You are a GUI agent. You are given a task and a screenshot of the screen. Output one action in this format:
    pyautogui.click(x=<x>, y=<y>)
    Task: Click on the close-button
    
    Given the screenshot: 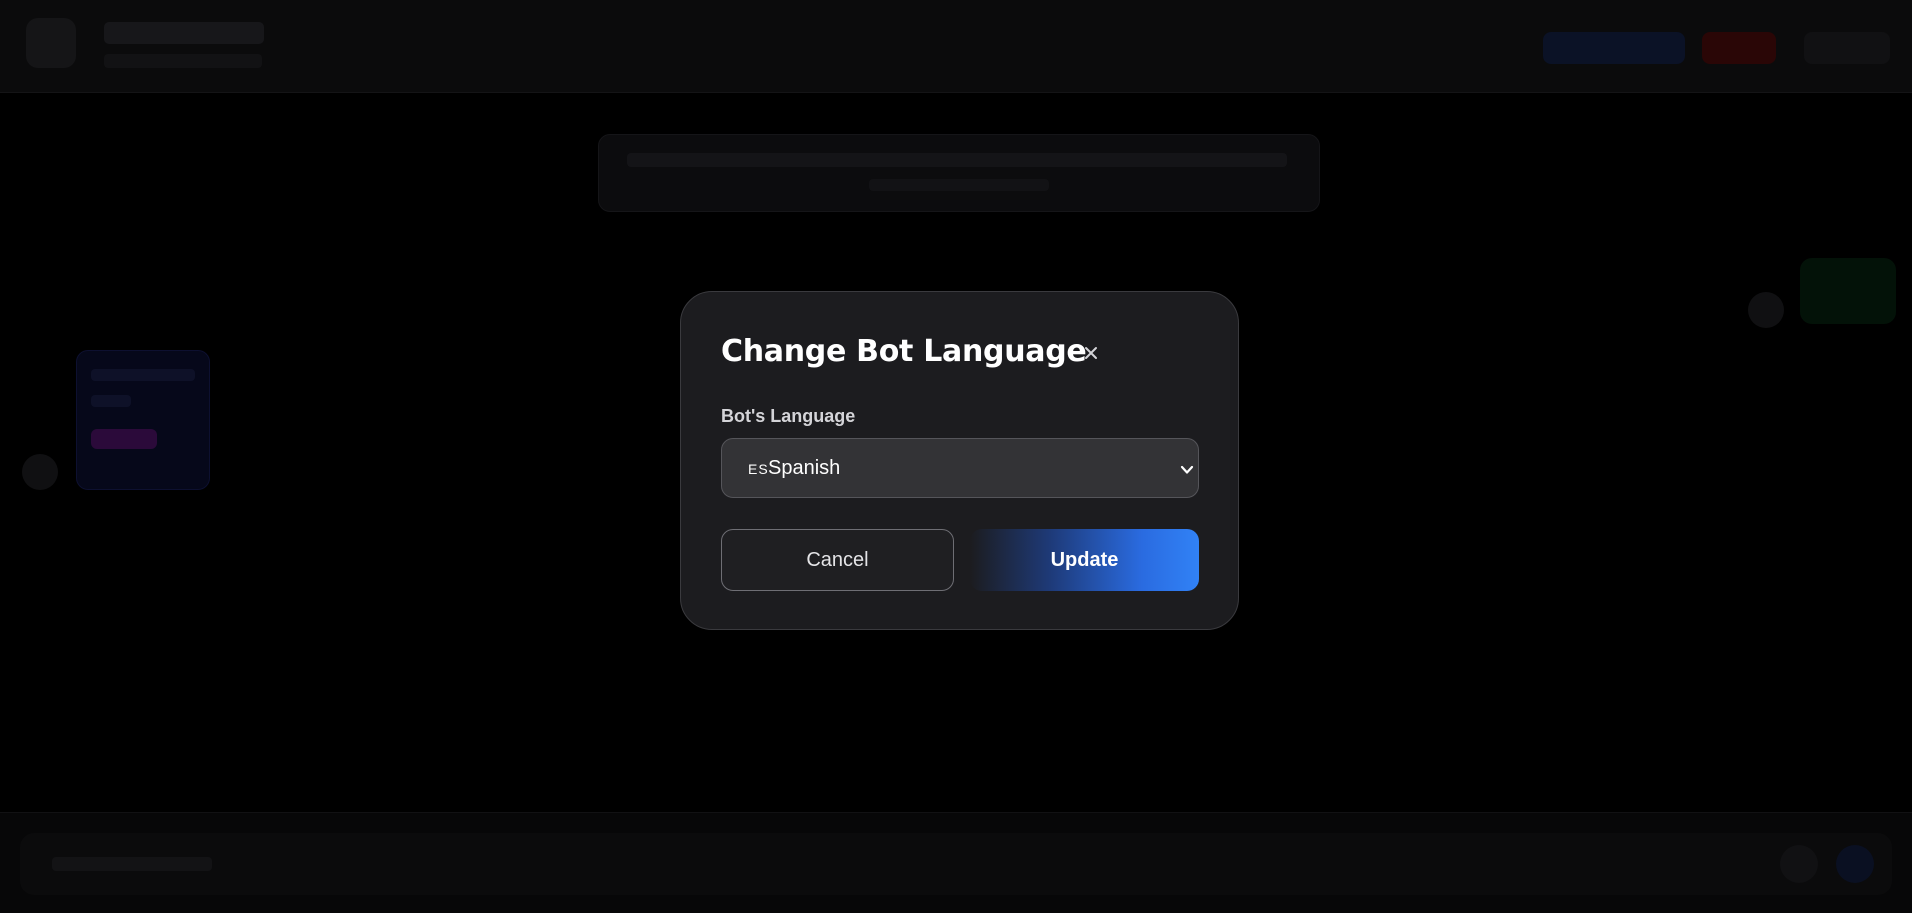 What is the action you would take?
    pyautogui.click(x=1091, y=353)
    